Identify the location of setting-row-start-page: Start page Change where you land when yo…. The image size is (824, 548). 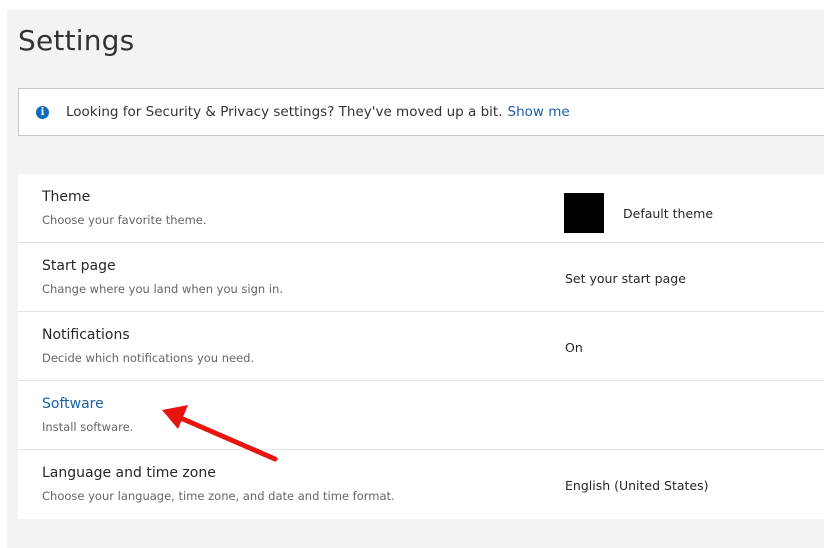
(421, 277).